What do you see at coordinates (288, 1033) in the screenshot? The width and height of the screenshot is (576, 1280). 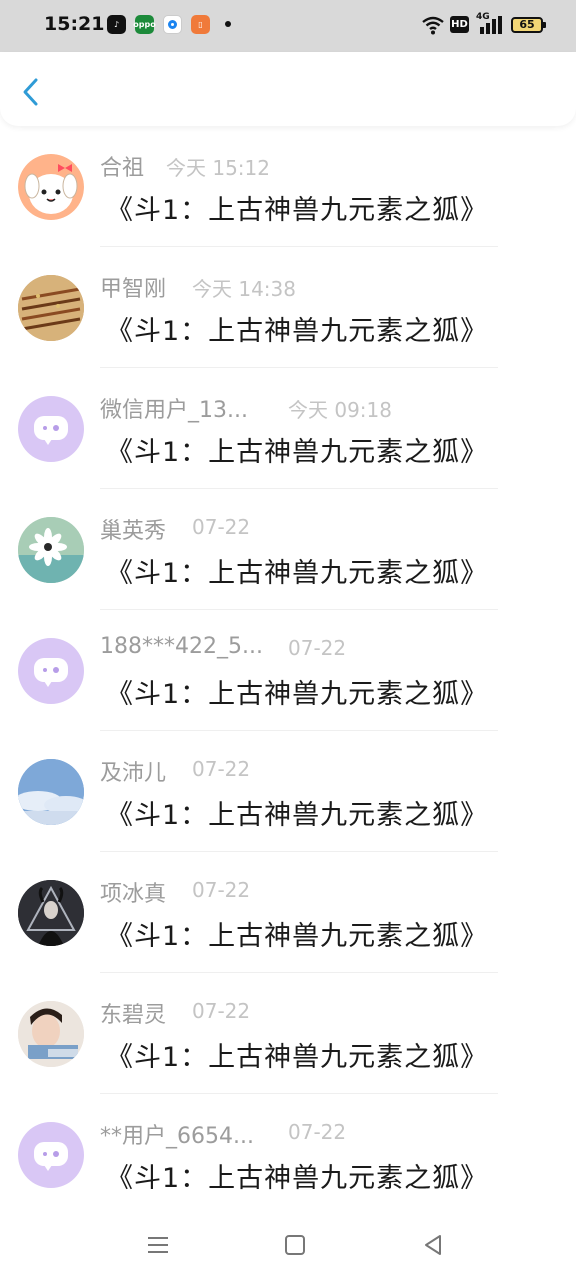 I see `list-item: 东碧灵 07-22 《斗1：上古神兽九元素之狐》` at bounding box center [288, 1033].